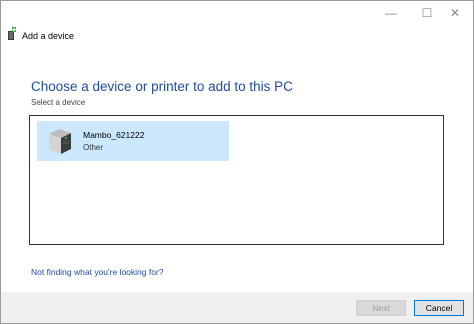  Describe the element at coordinates (114, 135) in the screenshot. I see `device-name: Mambo_621222` at that location.